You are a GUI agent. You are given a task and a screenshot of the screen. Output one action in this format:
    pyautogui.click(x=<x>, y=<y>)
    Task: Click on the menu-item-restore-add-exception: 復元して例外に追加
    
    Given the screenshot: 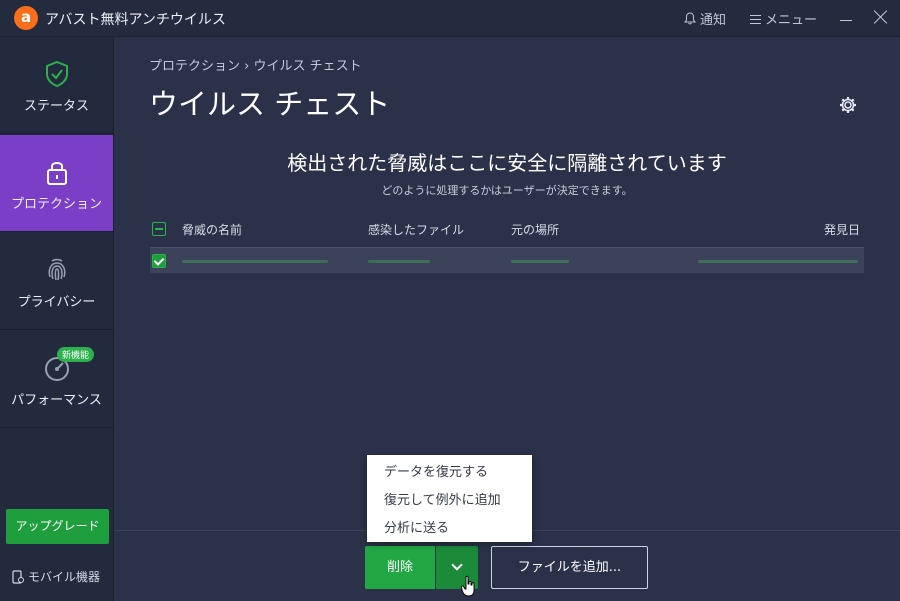 What is the action you would take?
    pyautogui.click(x=442, y=498)
    